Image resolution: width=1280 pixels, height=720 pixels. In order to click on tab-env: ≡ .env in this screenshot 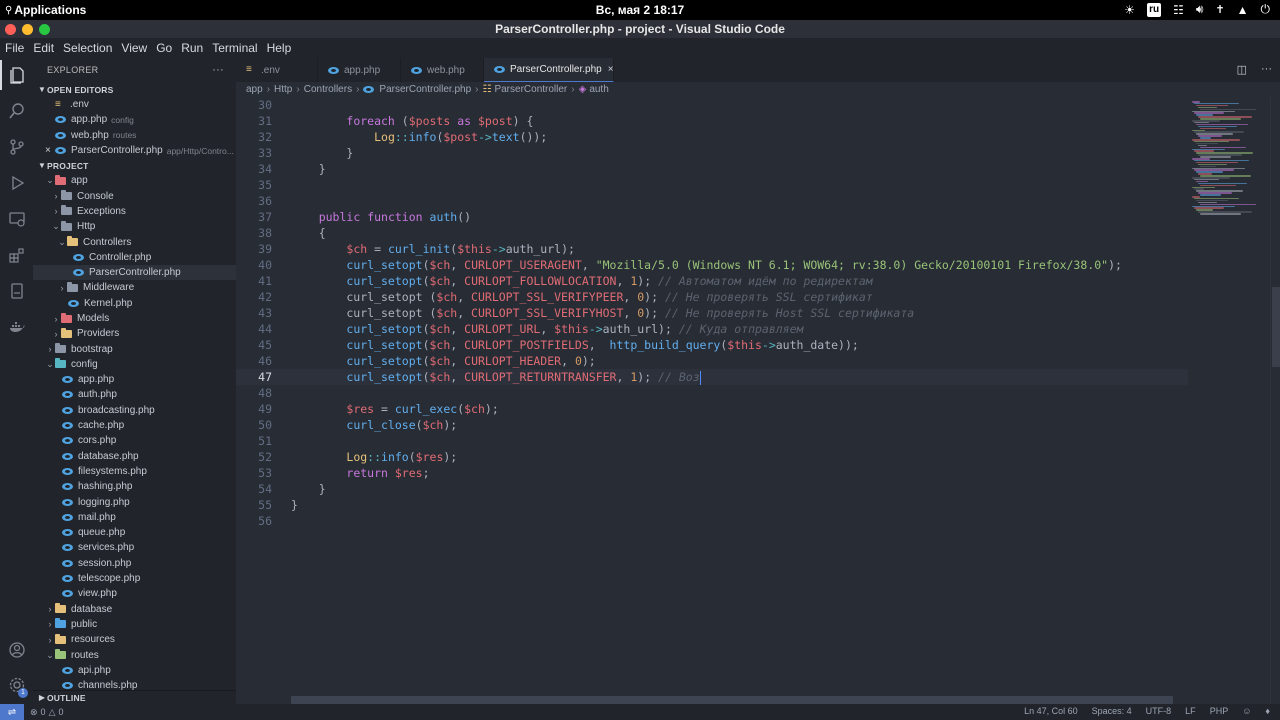, I will do `click(277, 70)`.